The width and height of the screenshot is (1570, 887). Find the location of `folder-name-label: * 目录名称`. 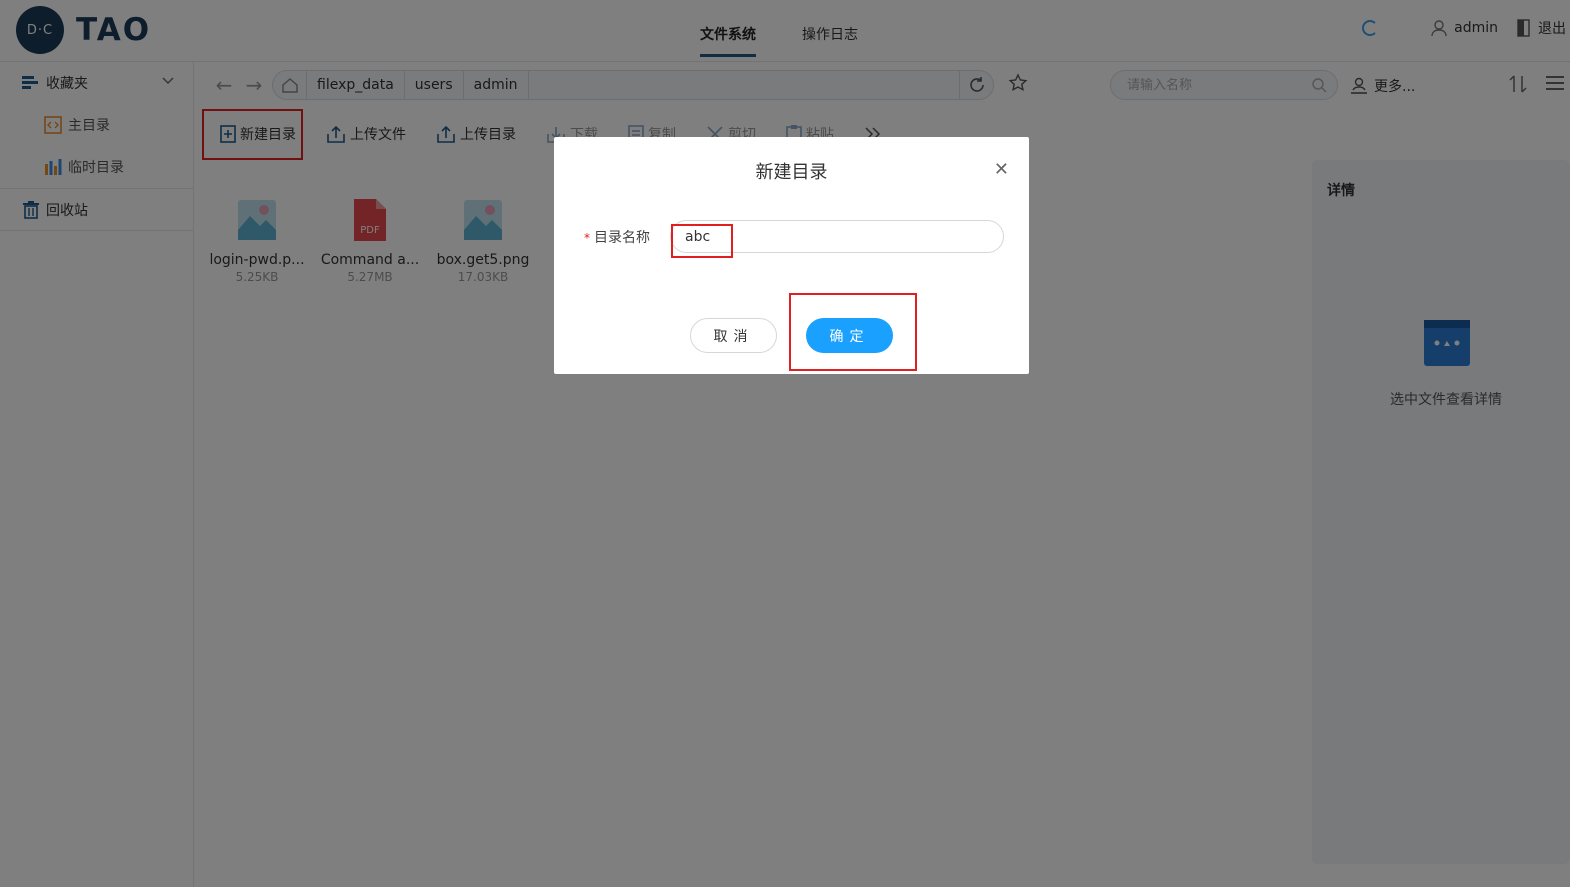

folder-name-label: * 目录名称 is located at coordinates (617, 238).